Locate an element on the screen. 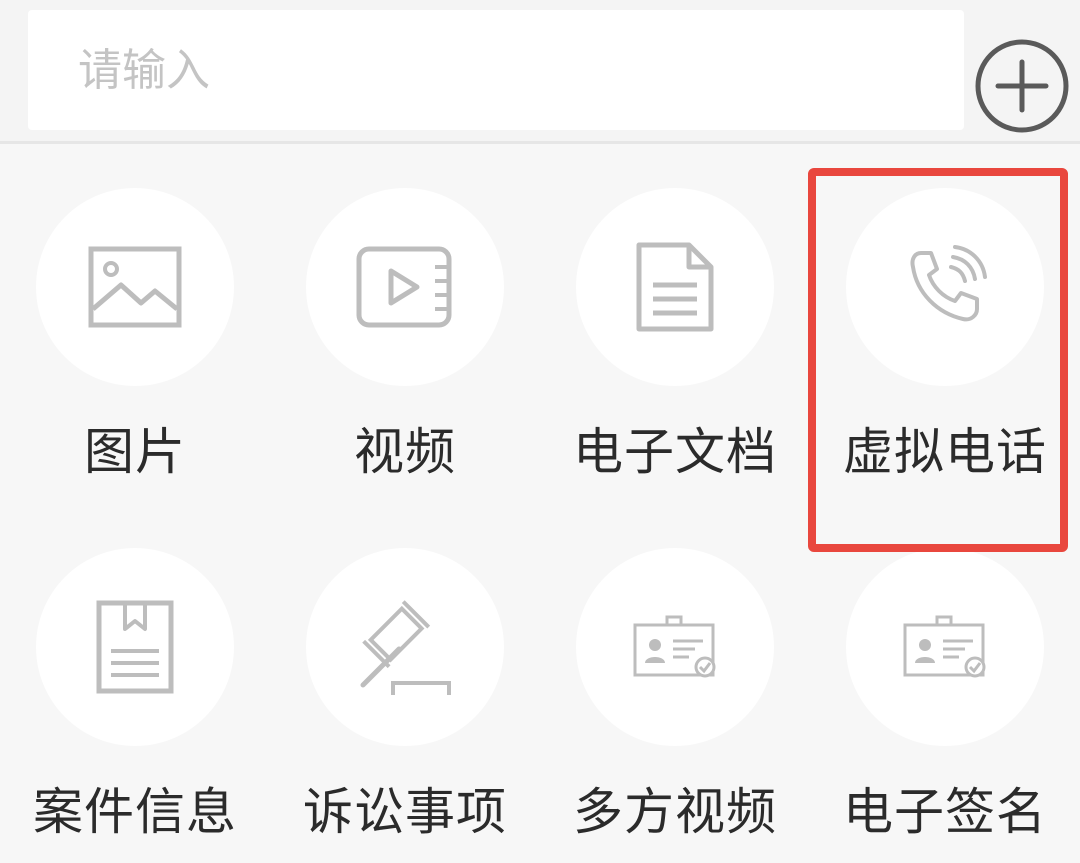 This screenshot has height=863, width=1080. grid-item-multi-video: 多方视频 is located at coordinates (675, 674).